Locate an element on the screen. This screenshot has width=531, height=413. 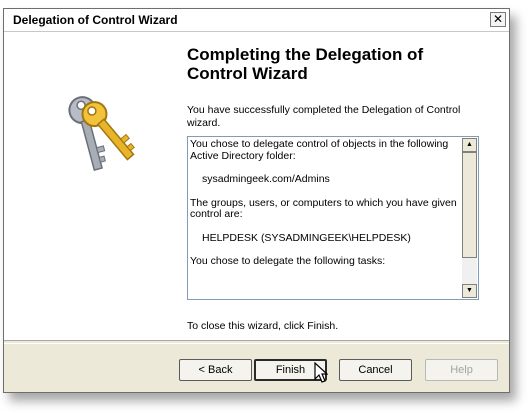
window-title: Delegation of Control Wizard is located at coordinates (95, 20).